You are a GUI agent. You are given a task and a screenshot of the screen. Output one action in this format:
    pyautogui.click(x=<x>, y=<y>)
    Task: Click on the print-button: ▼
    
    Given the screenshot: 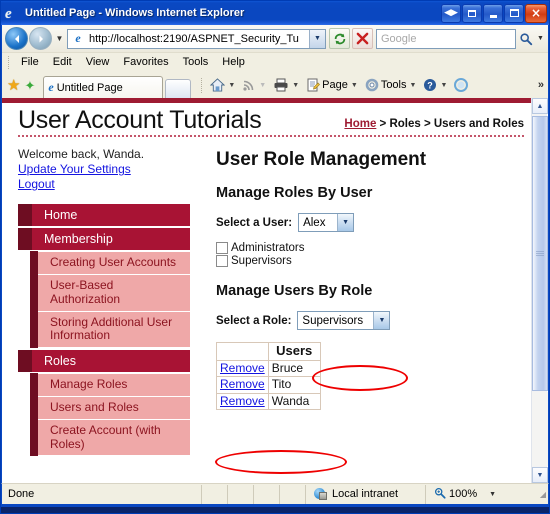 What is the action you would take?
    pyautogui.click(x=286, y=85)
    